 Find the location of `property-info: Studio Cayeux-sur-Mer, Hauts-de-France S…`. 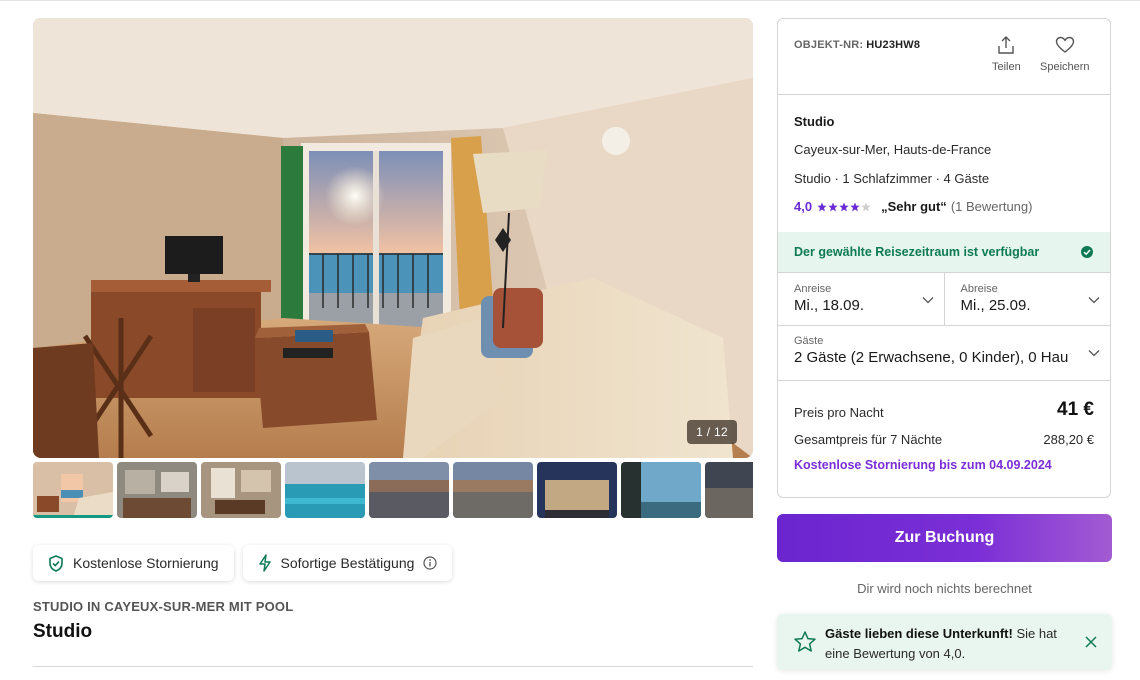

property-info: Studio Cayeux-sur-Mer, Hauts-de-France S… is located at coordinates (944, 163).